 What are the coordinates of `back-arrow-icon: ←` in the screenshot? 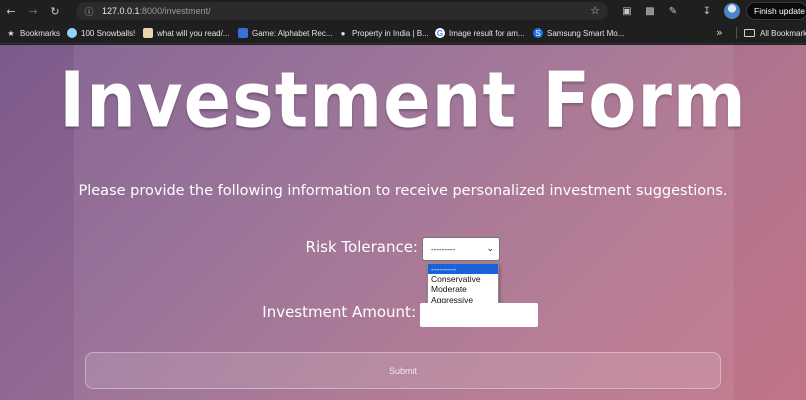 It's located at (11, 11).